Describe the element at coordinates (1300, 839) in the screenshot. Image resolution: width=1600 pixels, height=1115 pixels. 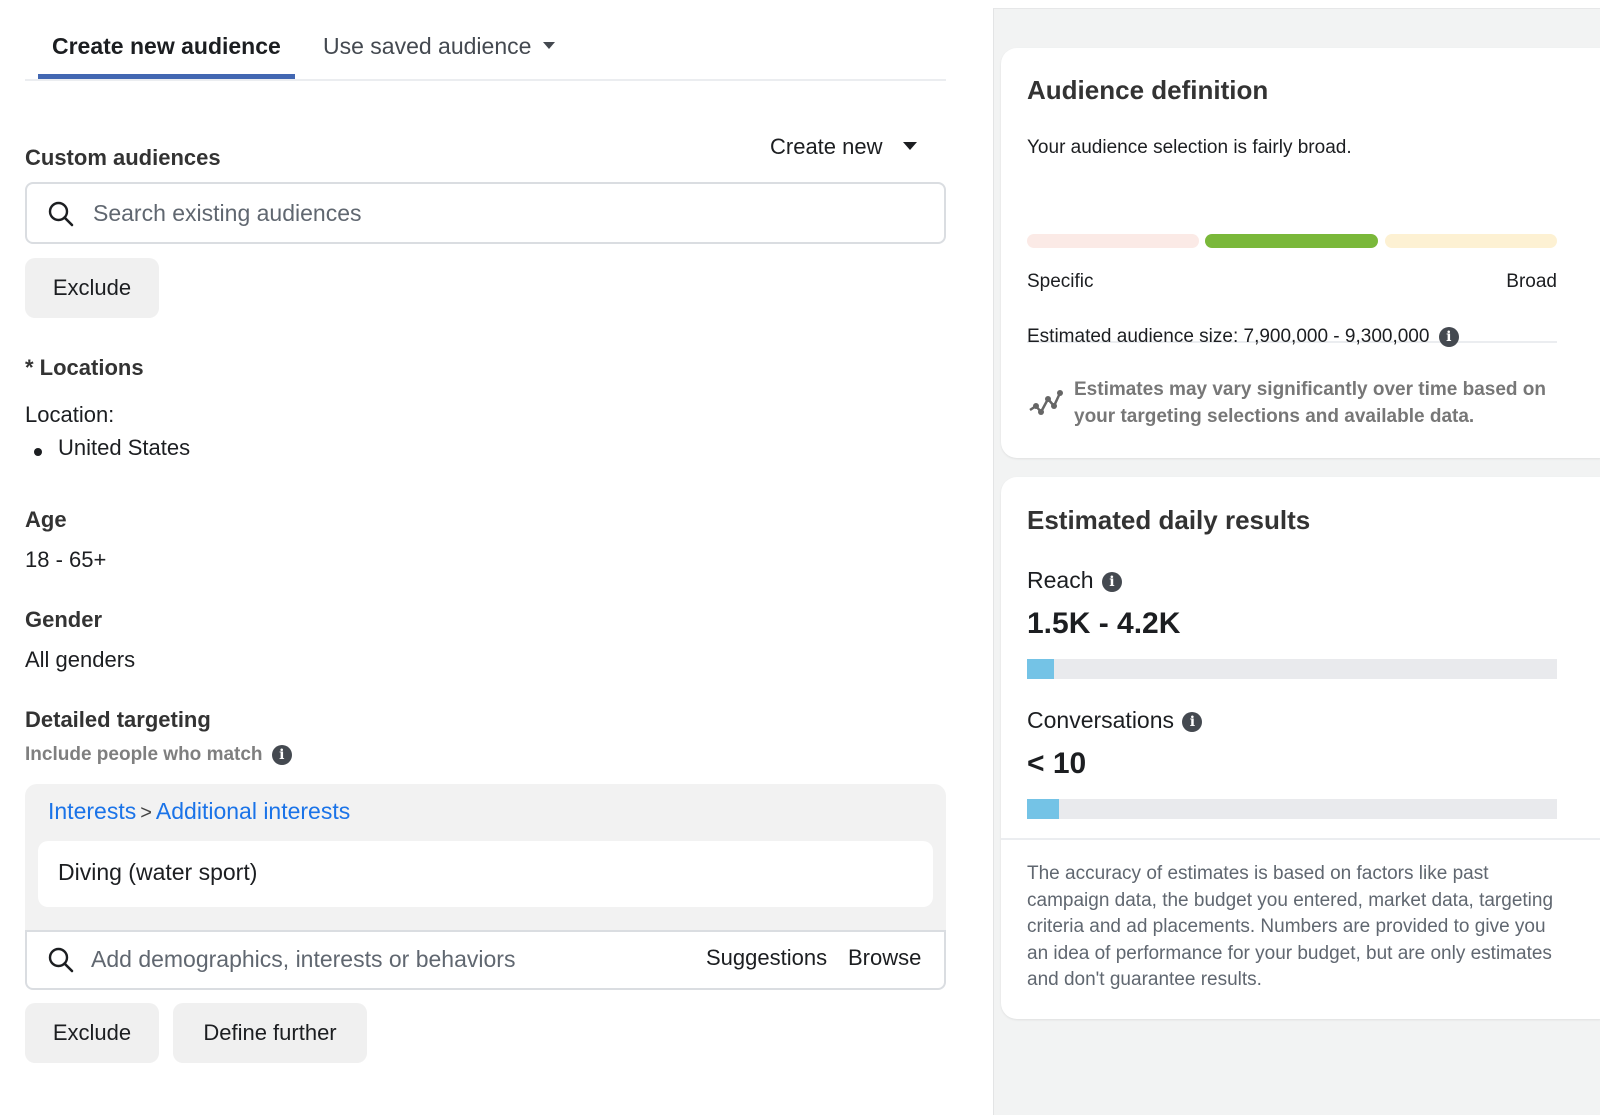
I see `divider` at that location.